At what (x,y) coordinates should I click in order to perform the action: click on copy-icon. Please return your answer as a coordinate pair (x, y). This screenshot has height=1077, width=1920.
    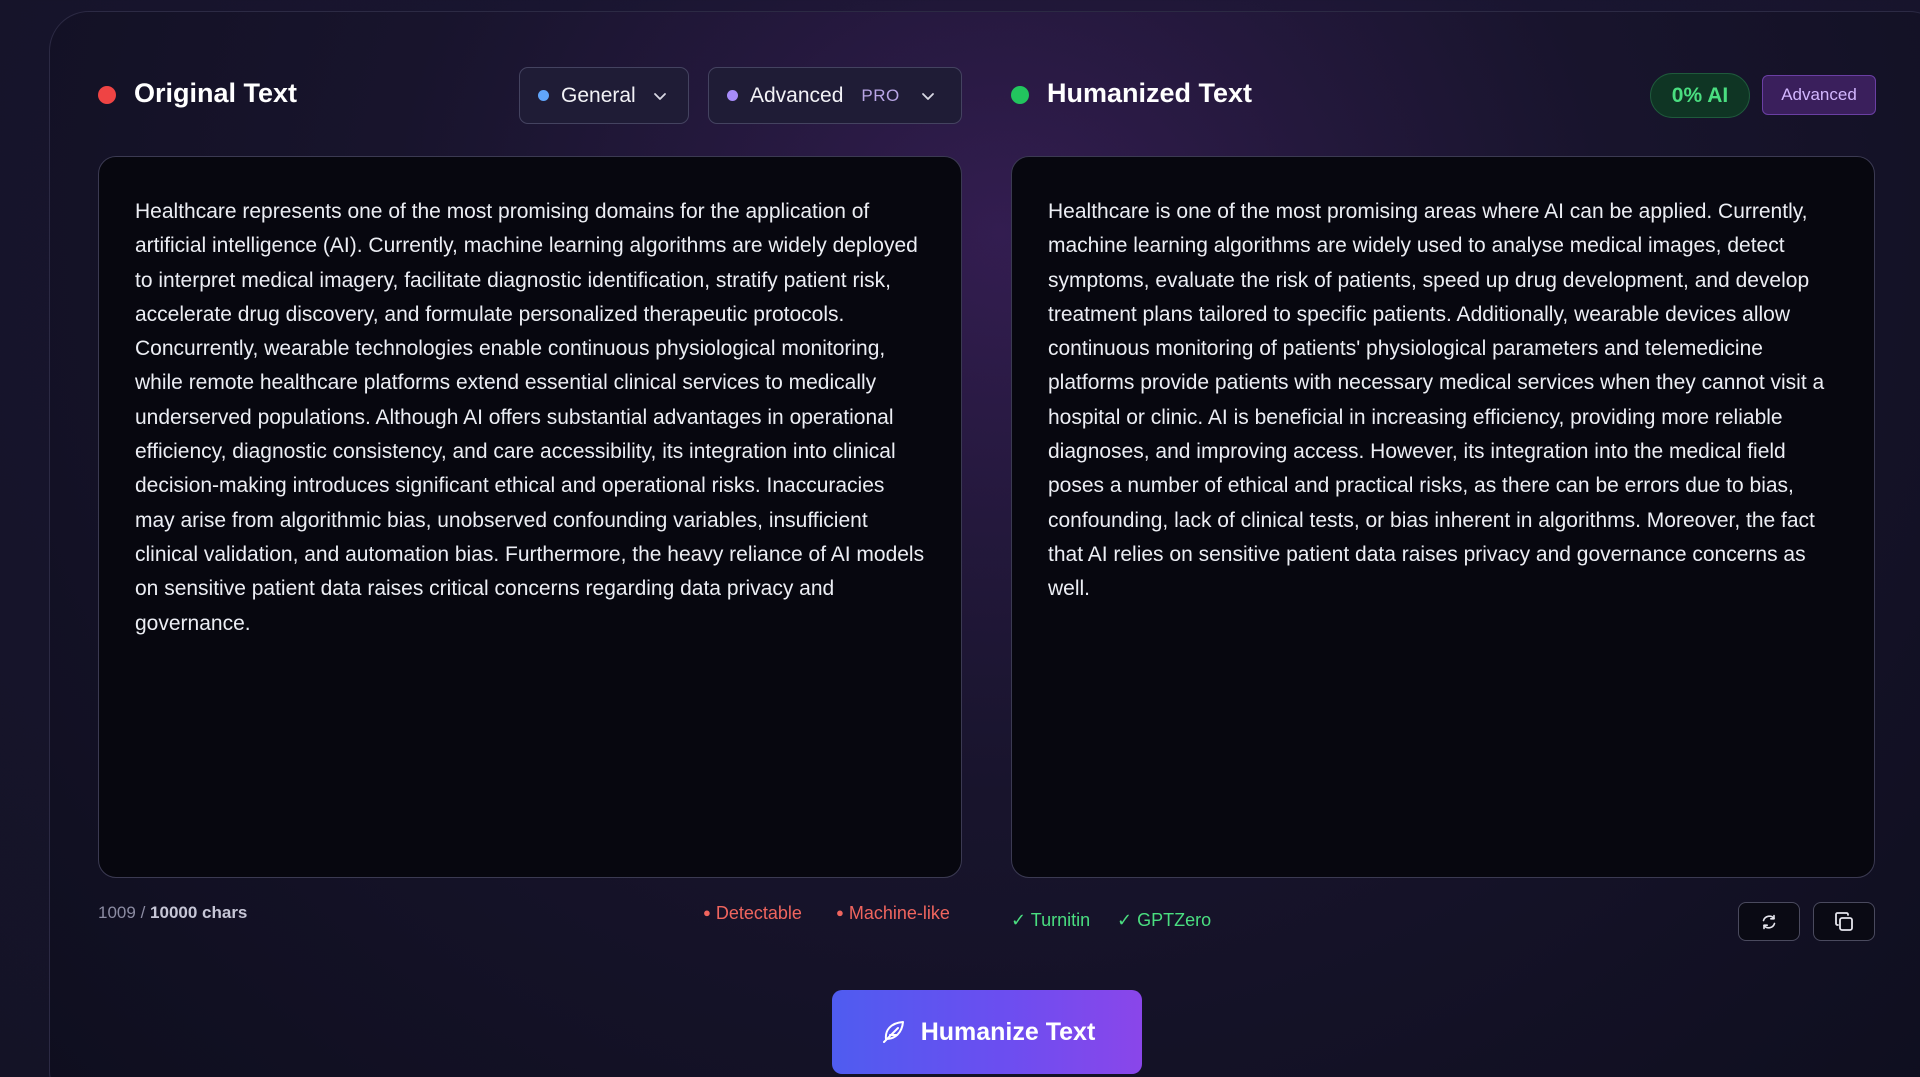
    Looking at the image, I should click on (1844, 921).